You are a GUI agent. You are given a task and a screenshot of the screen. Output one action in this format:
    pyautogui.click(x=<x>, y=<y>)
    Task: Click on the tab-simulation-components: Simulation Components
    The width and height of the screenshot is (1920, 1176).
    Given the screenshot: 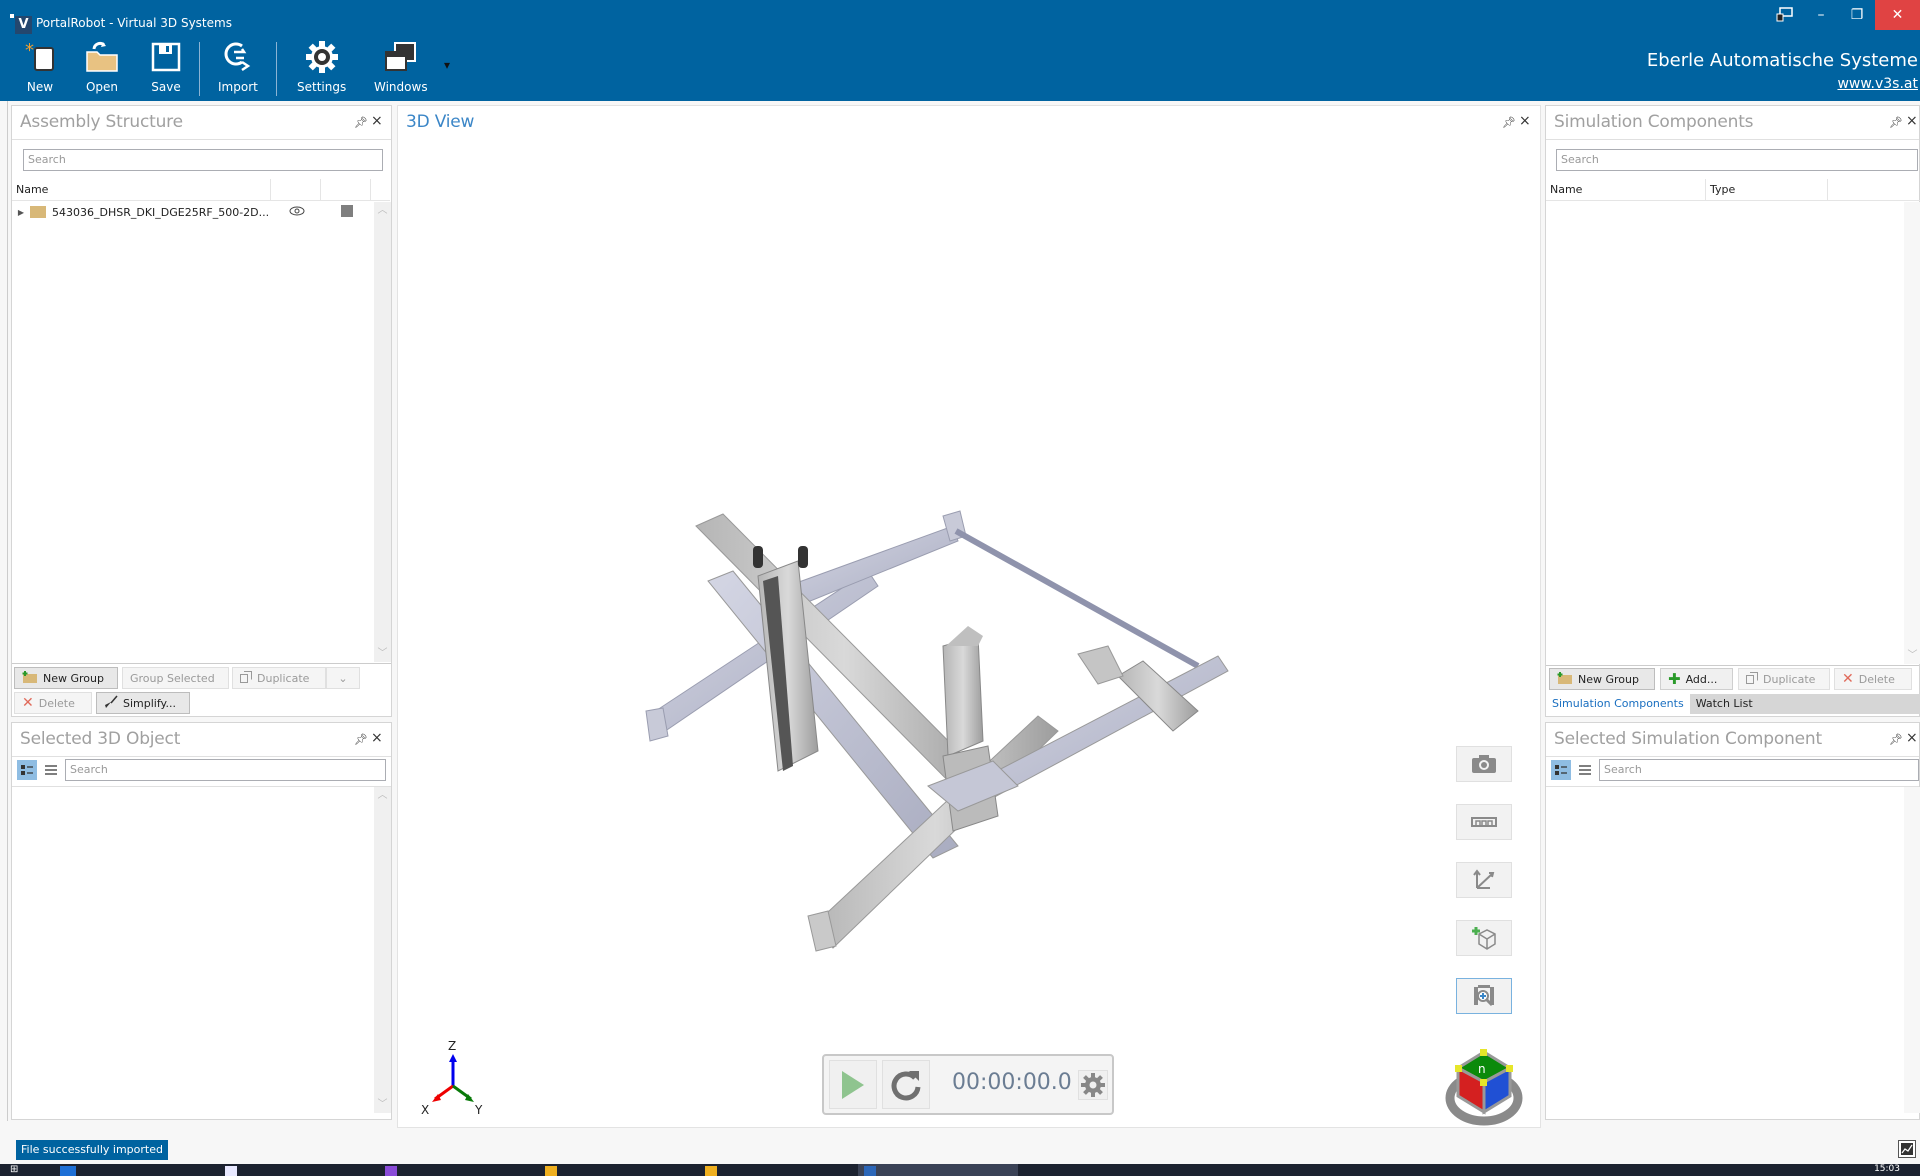 What is the action you would take?
    pyautogui.click(x=1618, y=704)
    